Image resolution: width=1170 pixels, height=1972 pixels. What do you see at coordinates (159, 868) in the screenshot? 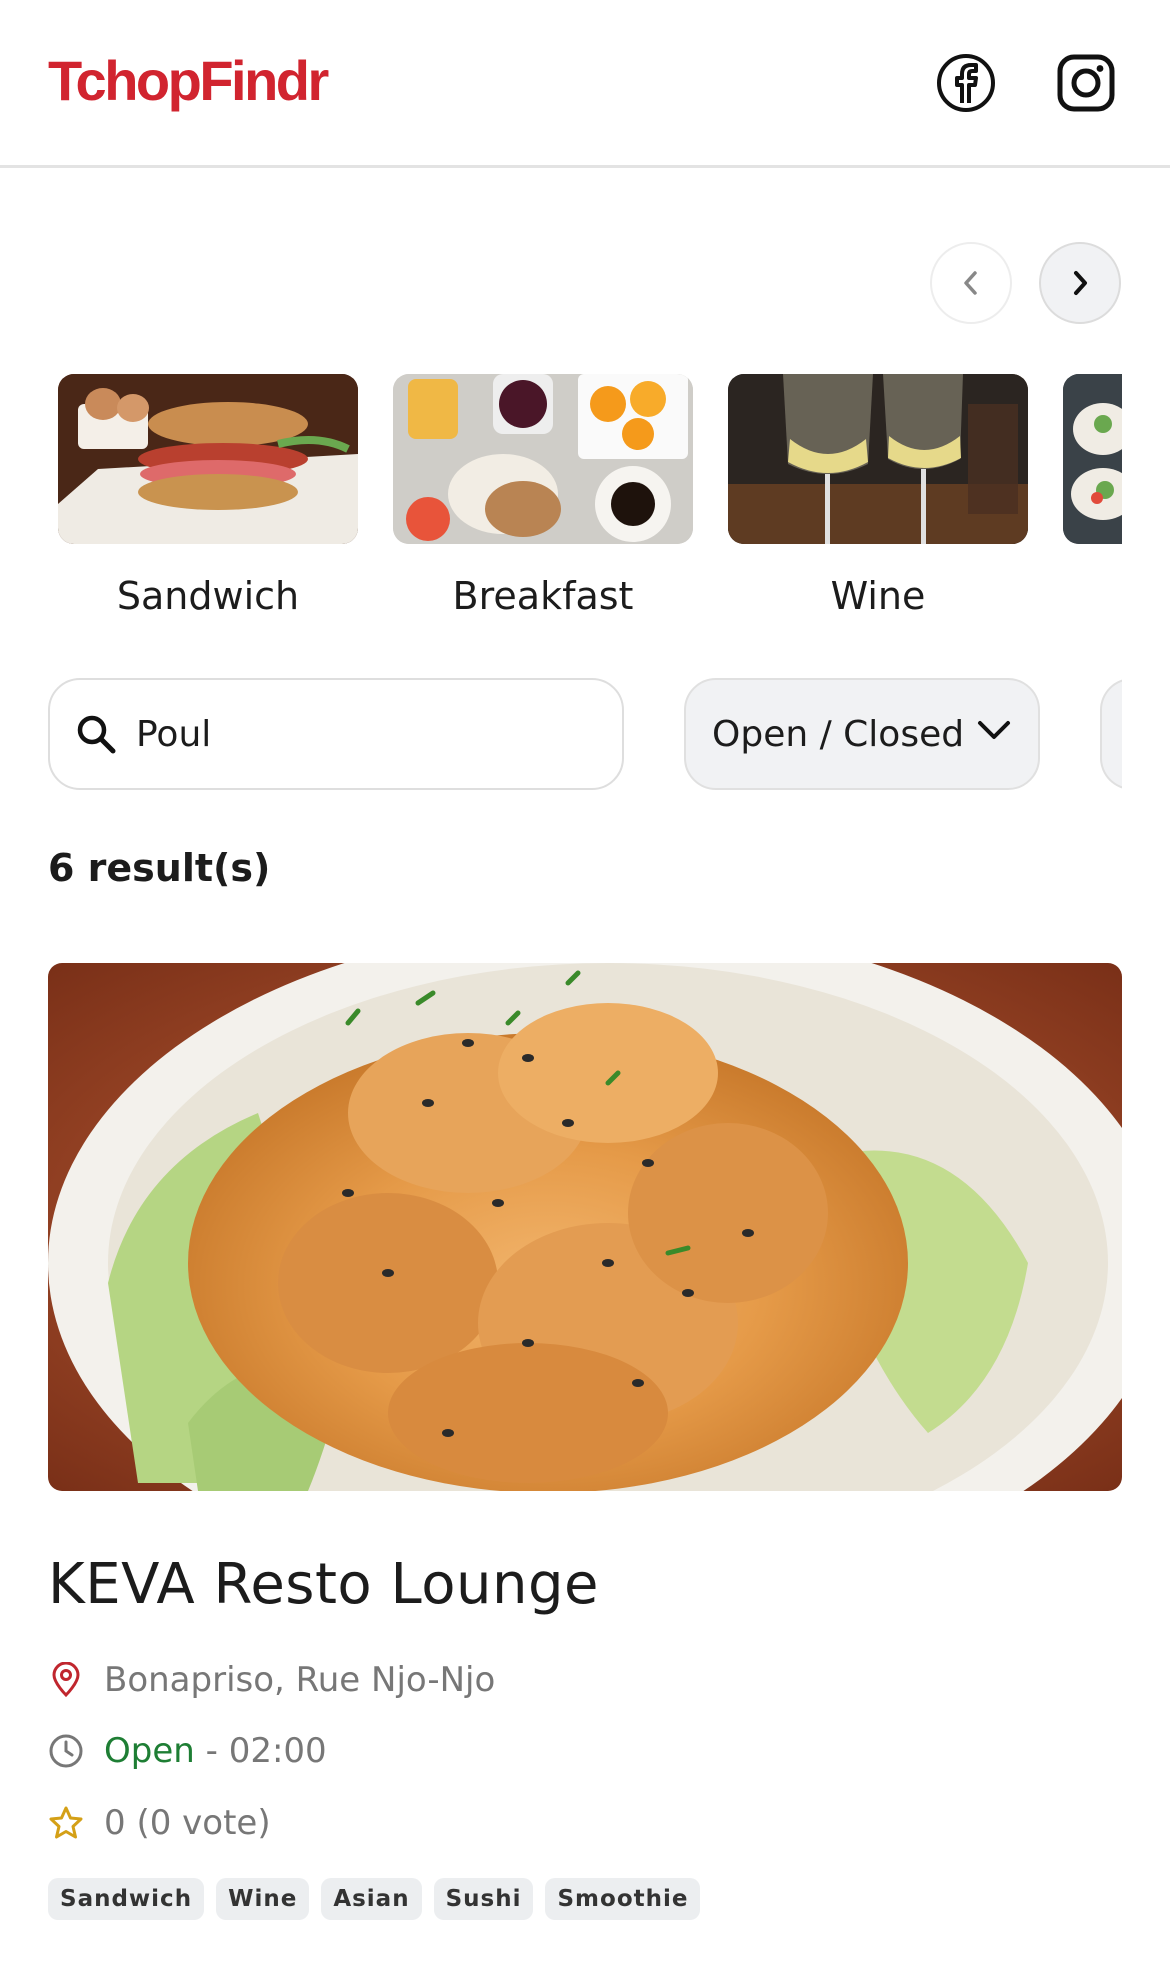
I see `results-count: 6 result(s)` at bounding box center [159, 868].